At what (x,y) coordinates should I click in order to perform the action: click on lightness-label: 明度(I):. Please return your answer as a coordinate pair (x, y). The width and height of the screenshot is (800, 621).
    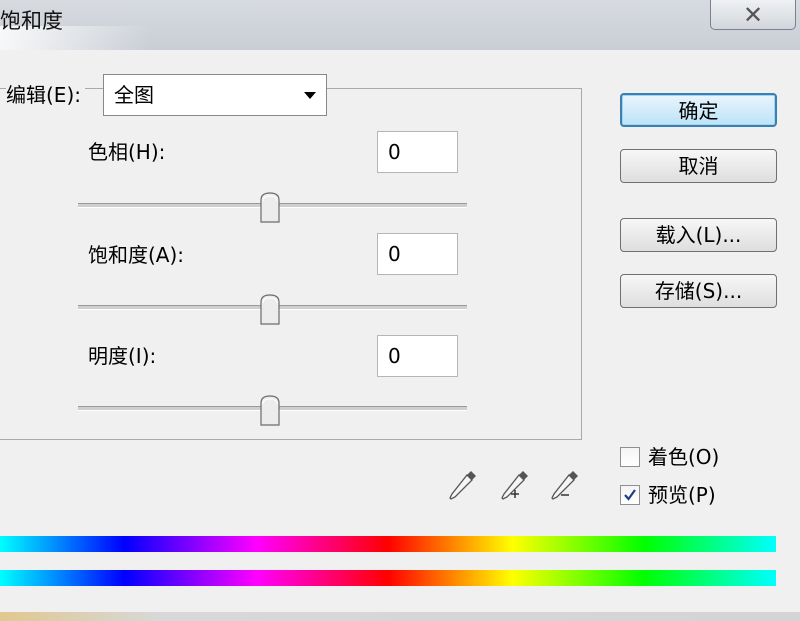
    Looking at the image, I should click on (122, 356).